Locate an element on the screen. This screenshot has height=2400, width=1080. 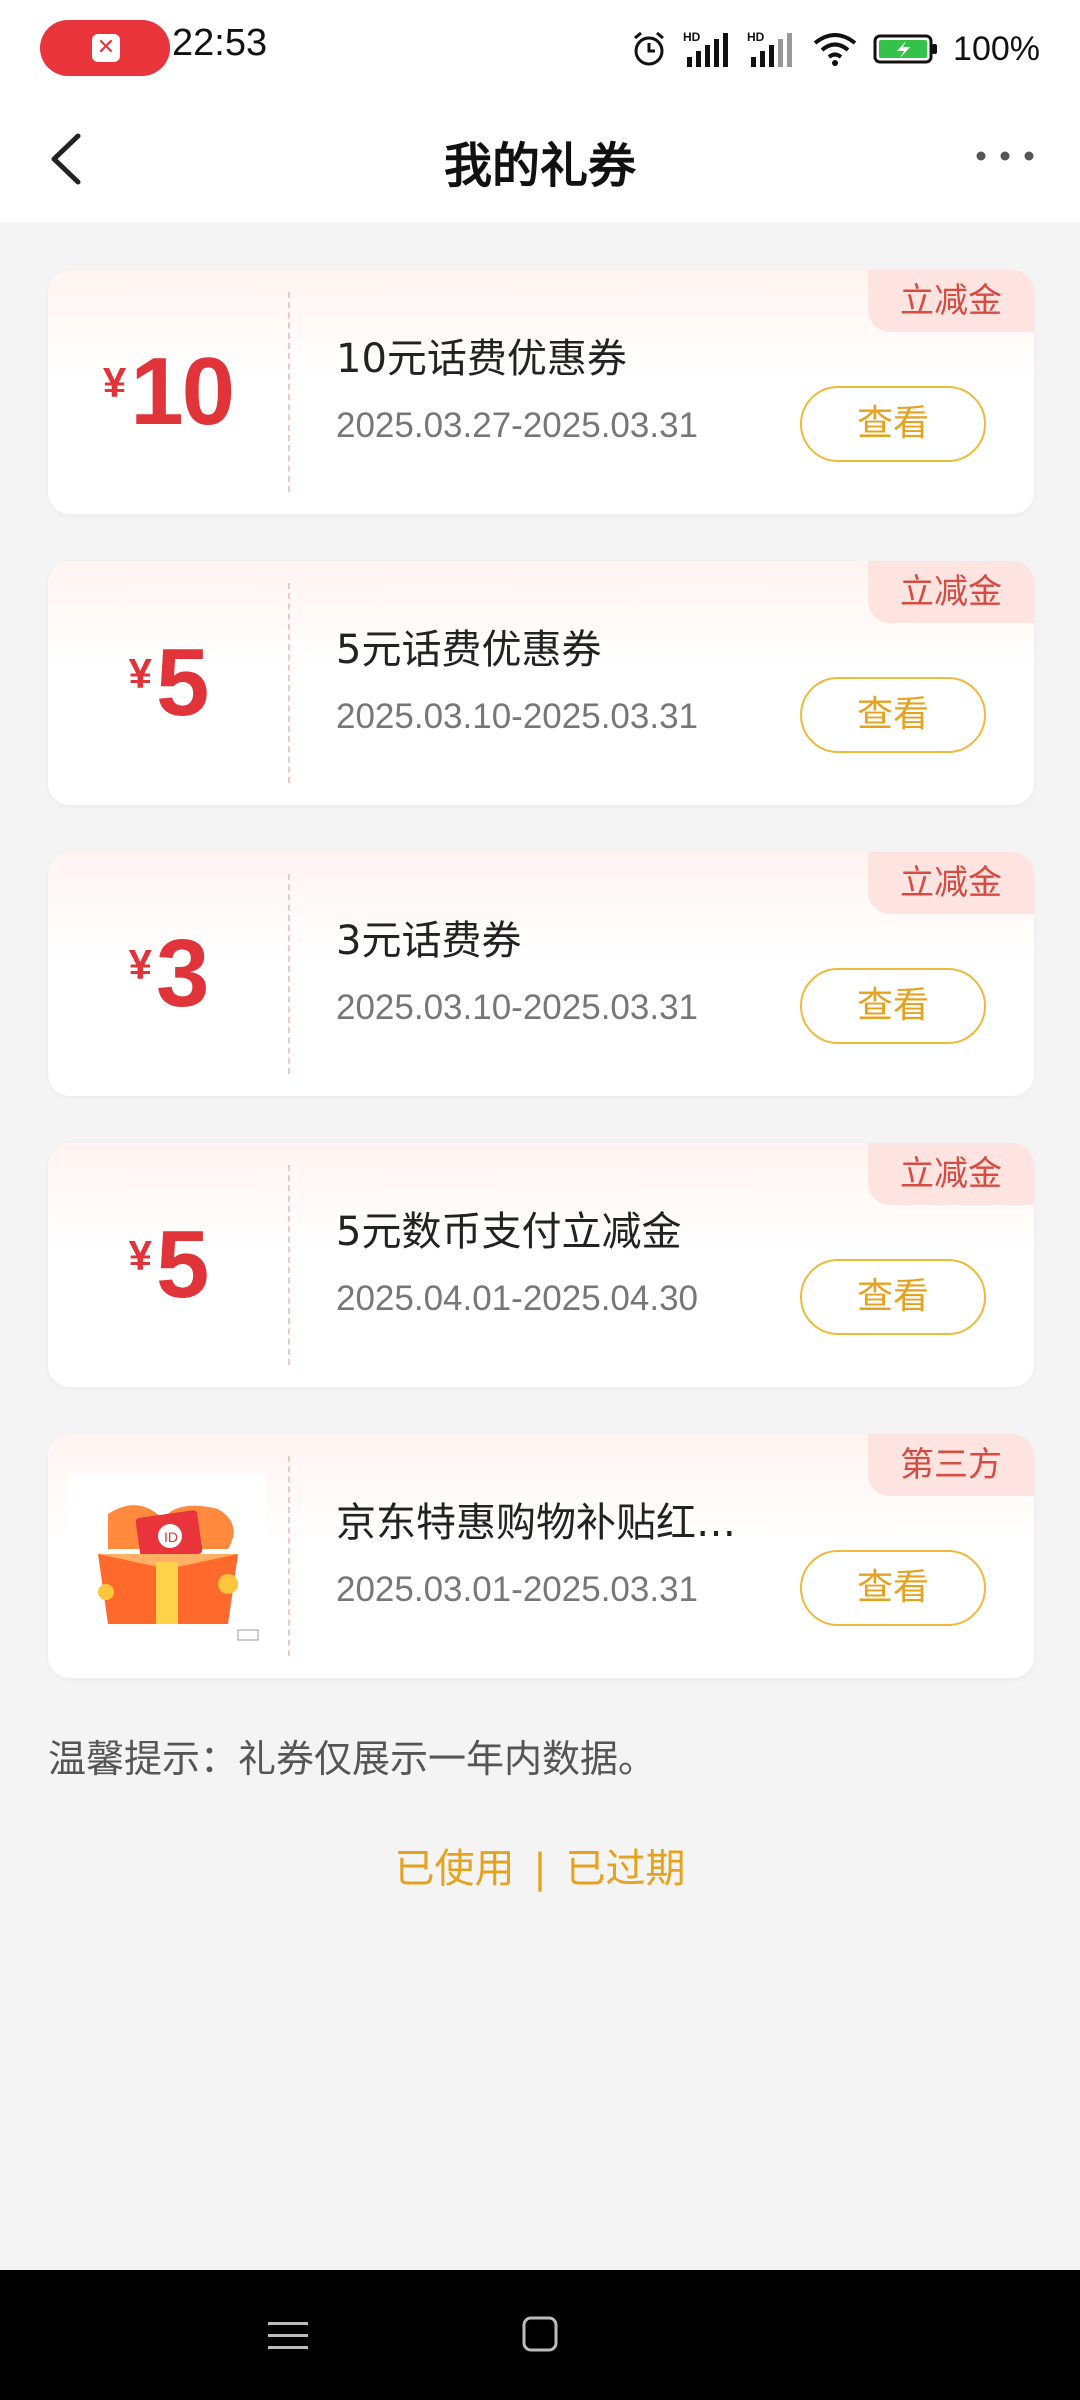
wifi-icon is located at coordinates (835, 49).